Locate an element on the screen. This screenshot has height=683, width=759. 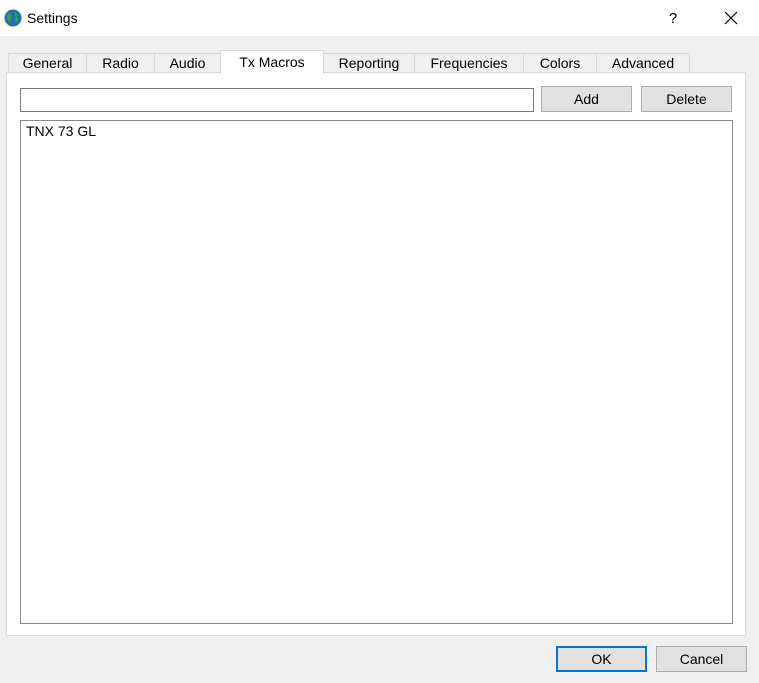
tab-colors: Colors is located at coordinates (560, 63).